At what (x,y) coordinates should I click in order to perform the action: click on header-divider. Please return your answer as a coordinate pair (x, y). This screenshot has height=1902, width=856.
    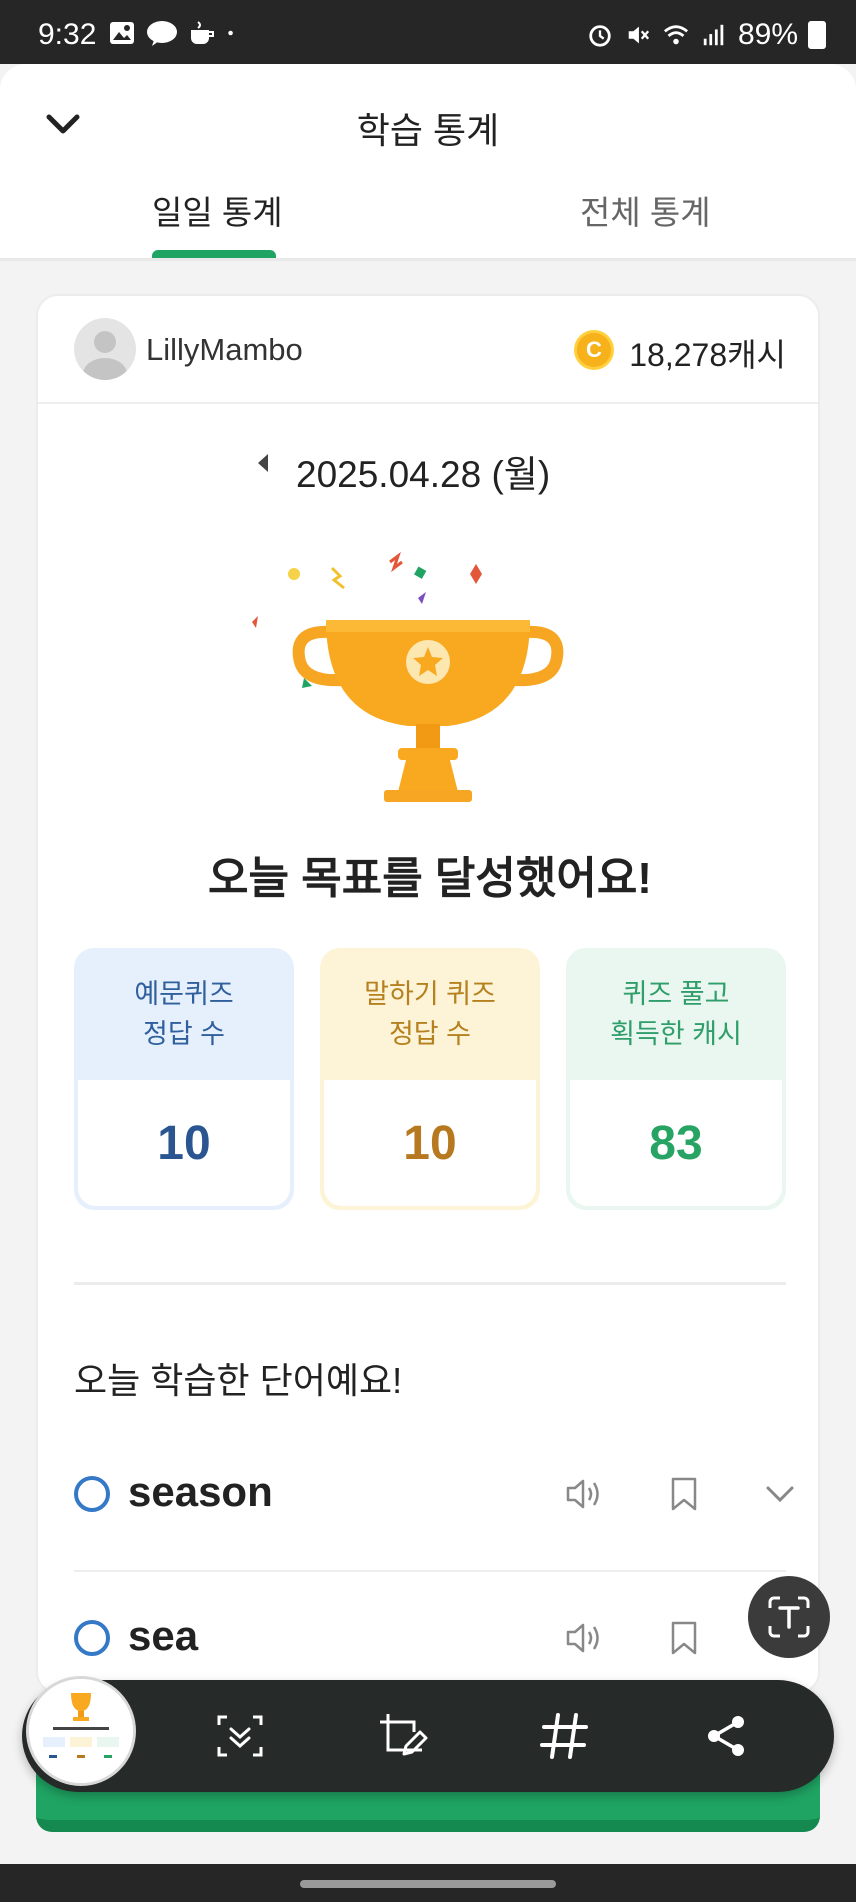
    Looking at the image, I should click on (428, 259).